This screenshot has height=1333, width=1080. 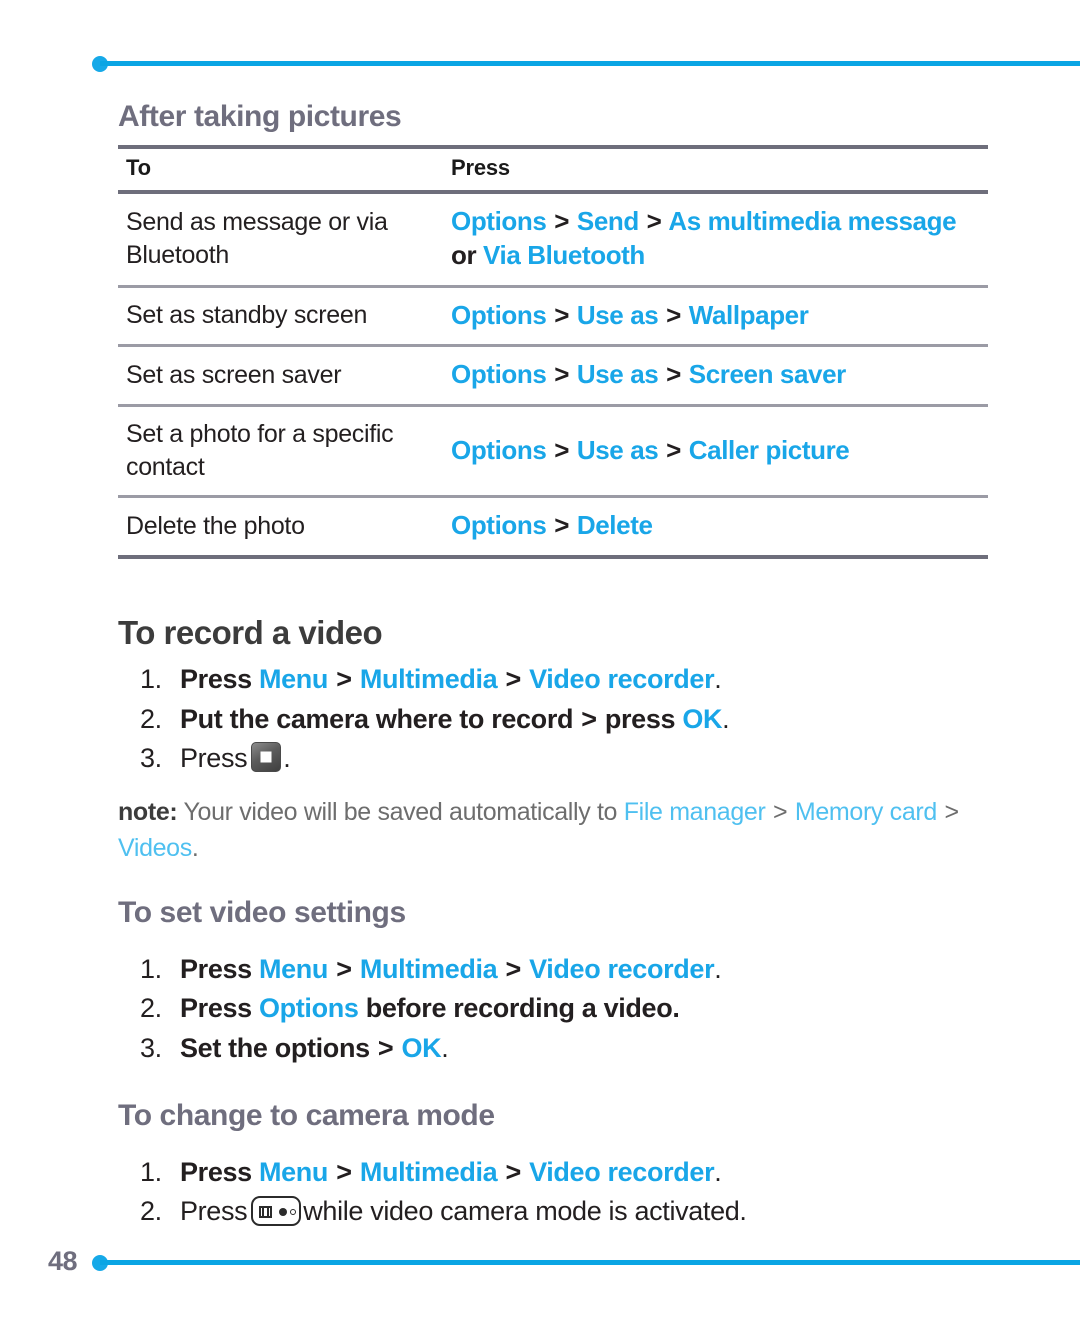 What do you see at coordinates (275, 1047) in the screenshot?
I see `text-token: Set the options` at bounding box center [275, 1047].